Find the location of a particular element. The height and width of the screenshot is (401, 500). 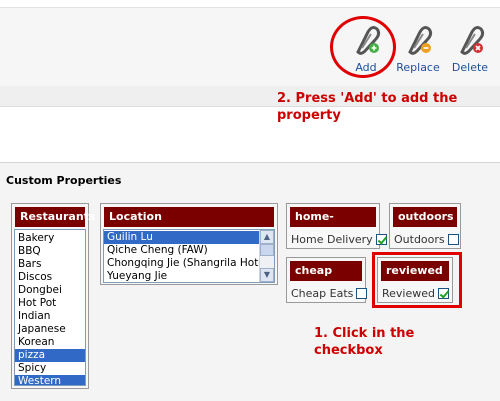

restaurant-list-item: Bars is located at coordinates (50, 264).